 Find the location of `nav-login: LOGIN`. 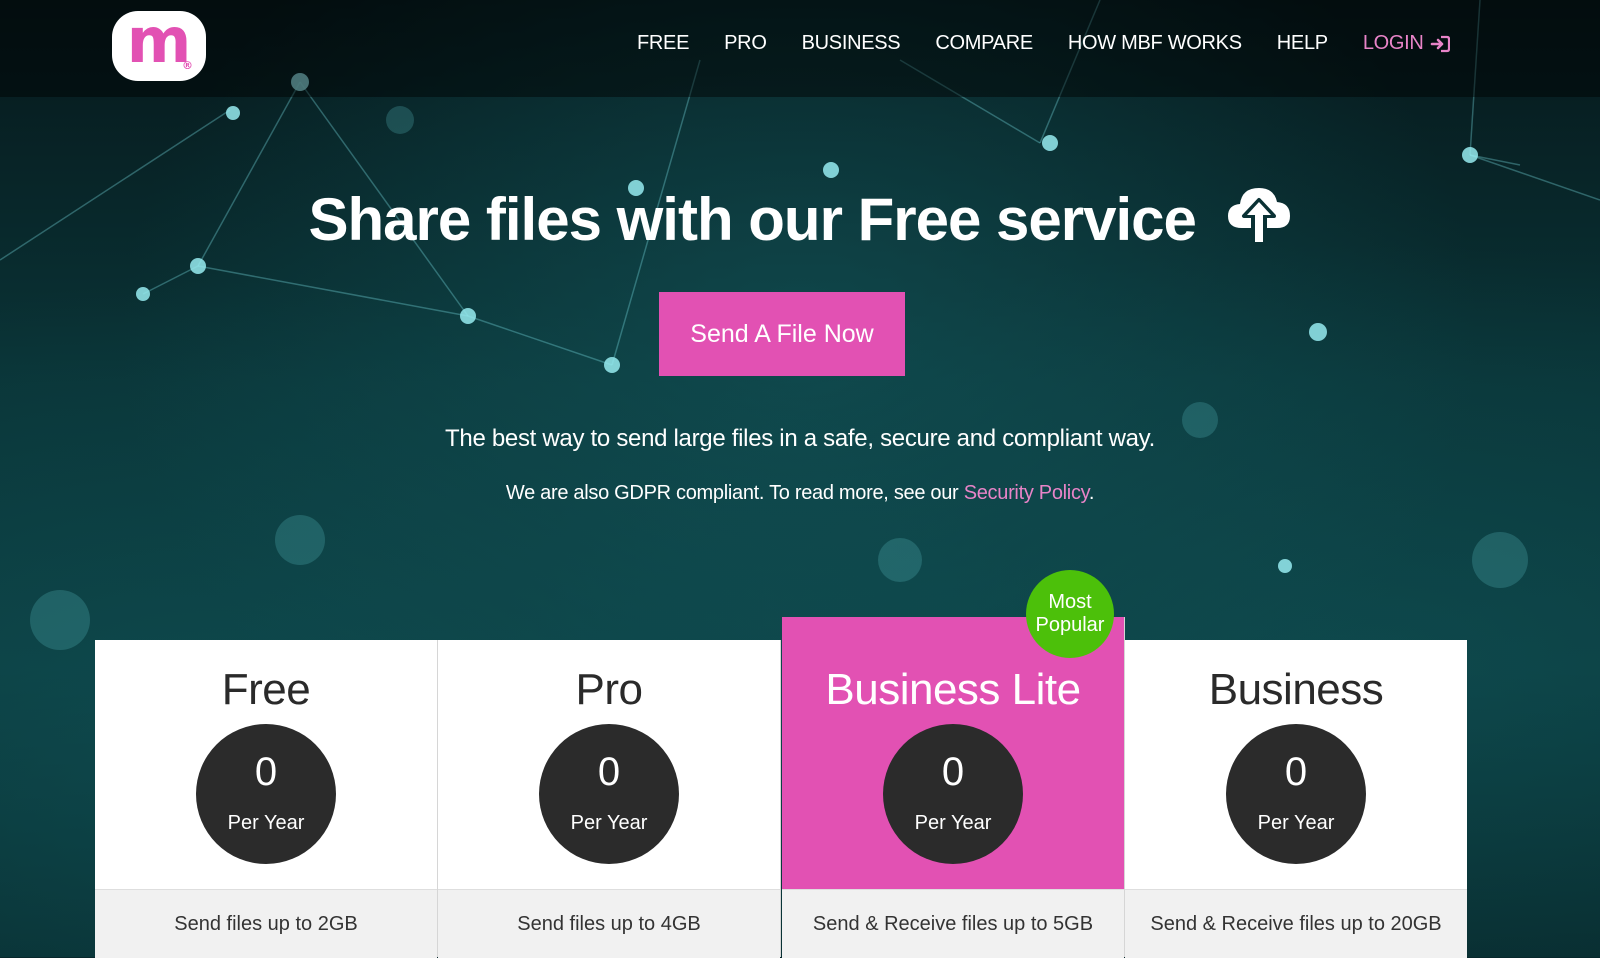

nav-login: LOGIN is located at coordinates (1406, 43).